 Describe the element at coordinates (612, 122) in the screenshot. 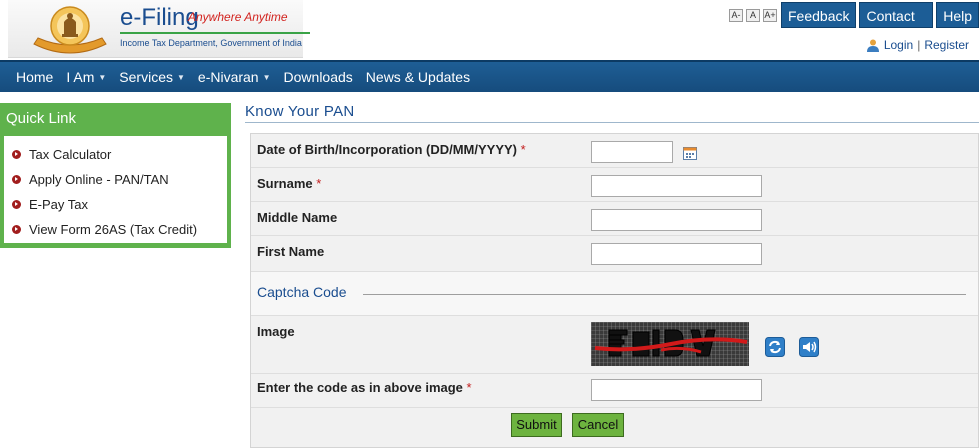

I see `title-divider` at that location.